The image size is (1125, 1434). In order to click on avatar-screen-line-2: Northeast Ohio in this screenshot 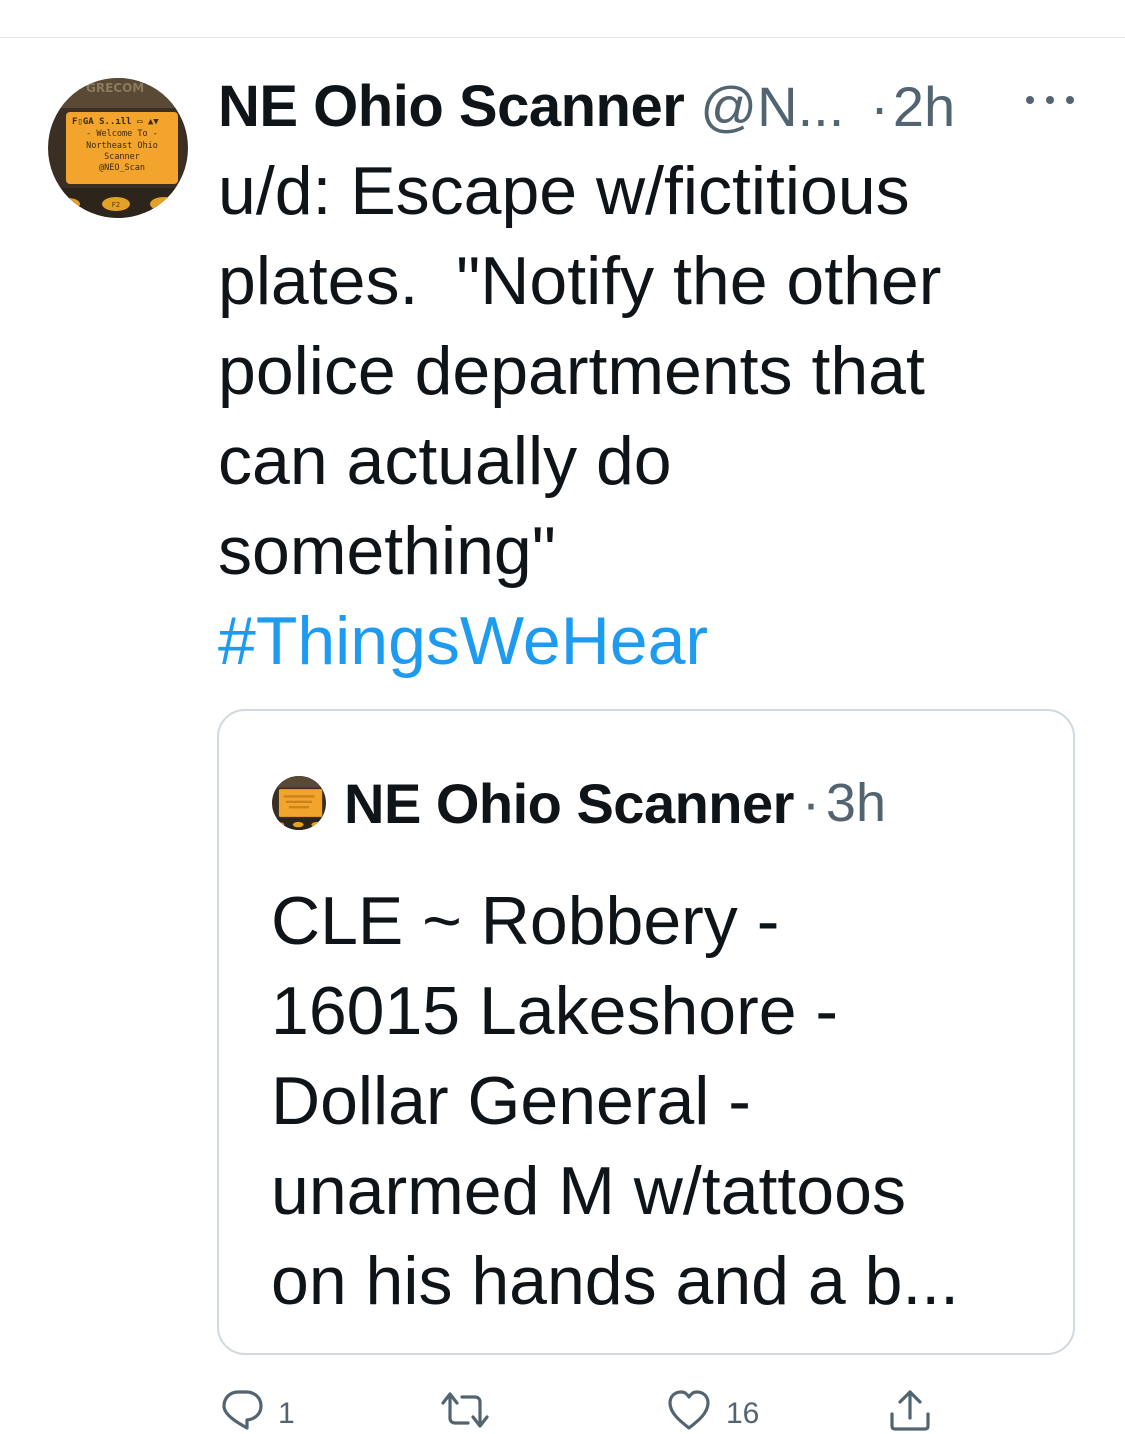, I will do `click(122, 146)`.